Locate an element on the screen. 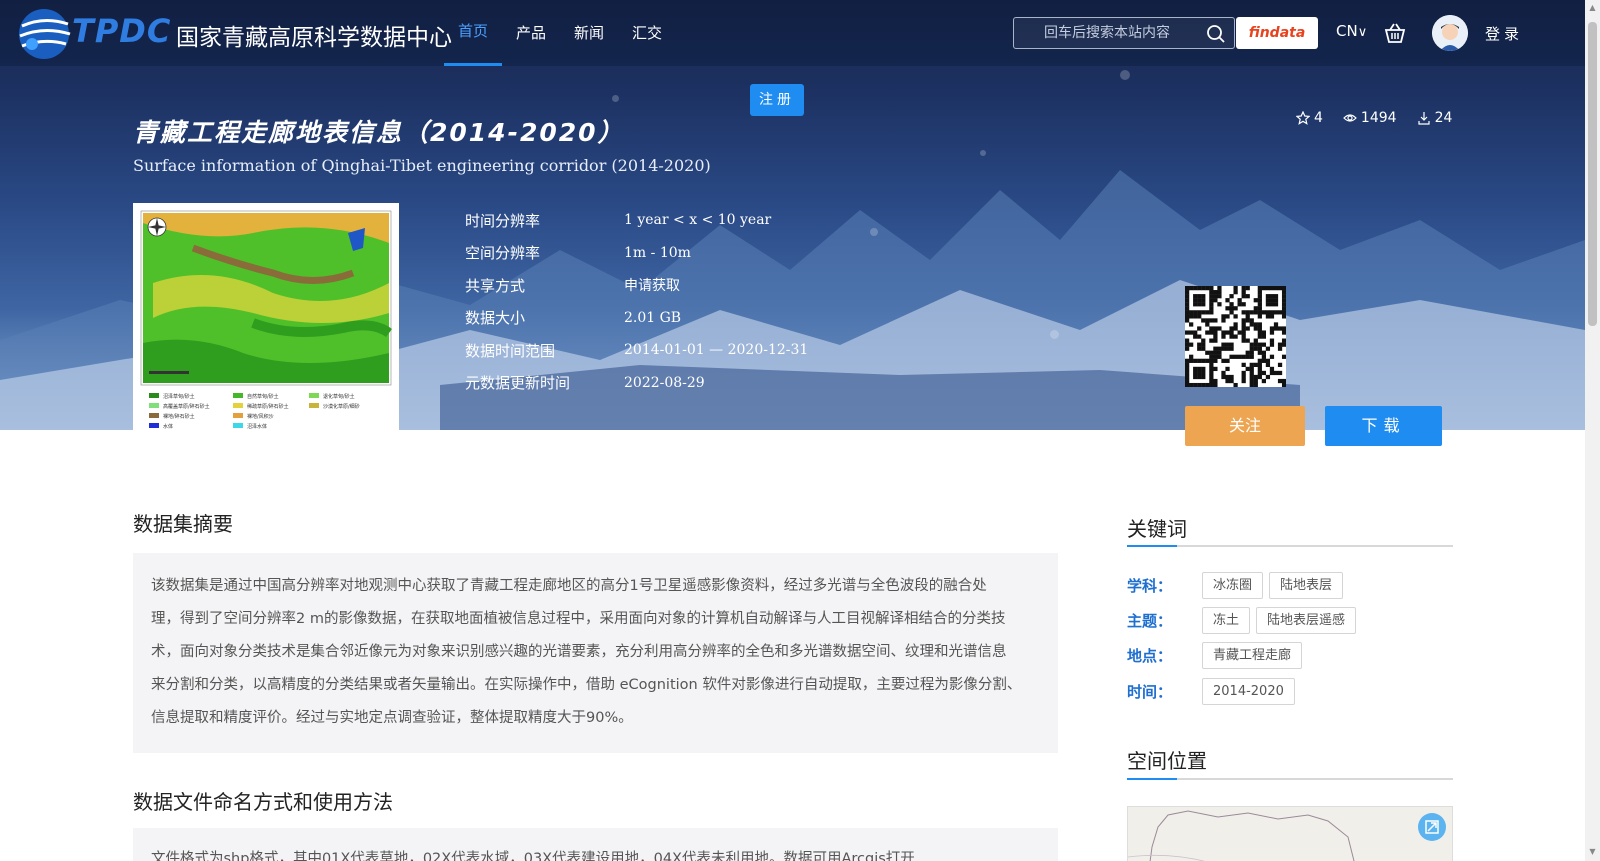  legend-text: 自然草甸/砂土 is located at coordinates (263, 396).